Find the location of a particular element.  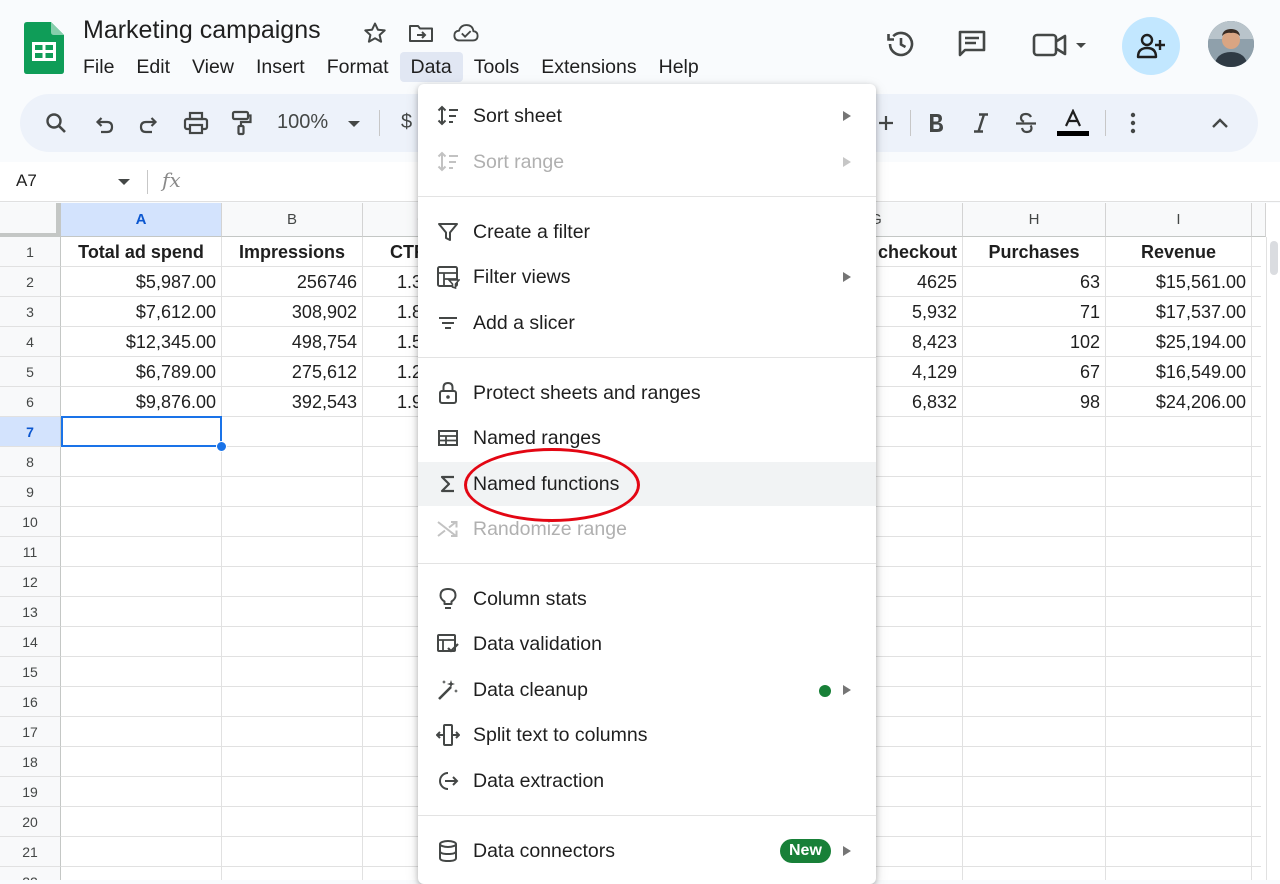

menu-item-named-ranges: Named ranges is located at coordinates (647, 438).